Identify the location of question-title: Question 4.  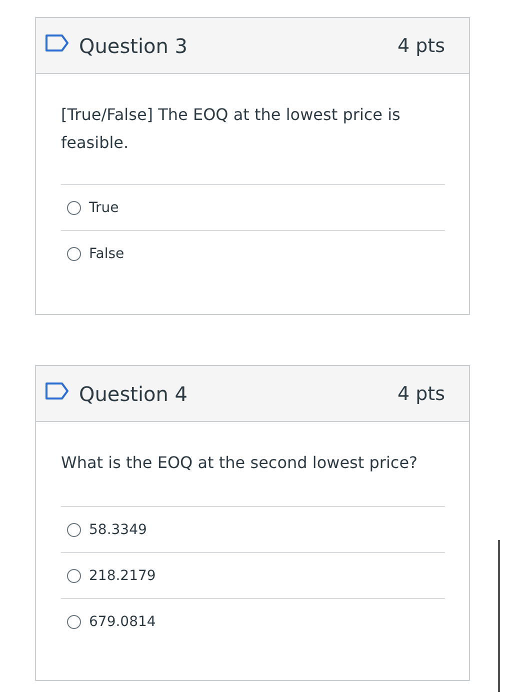
(134, 394).